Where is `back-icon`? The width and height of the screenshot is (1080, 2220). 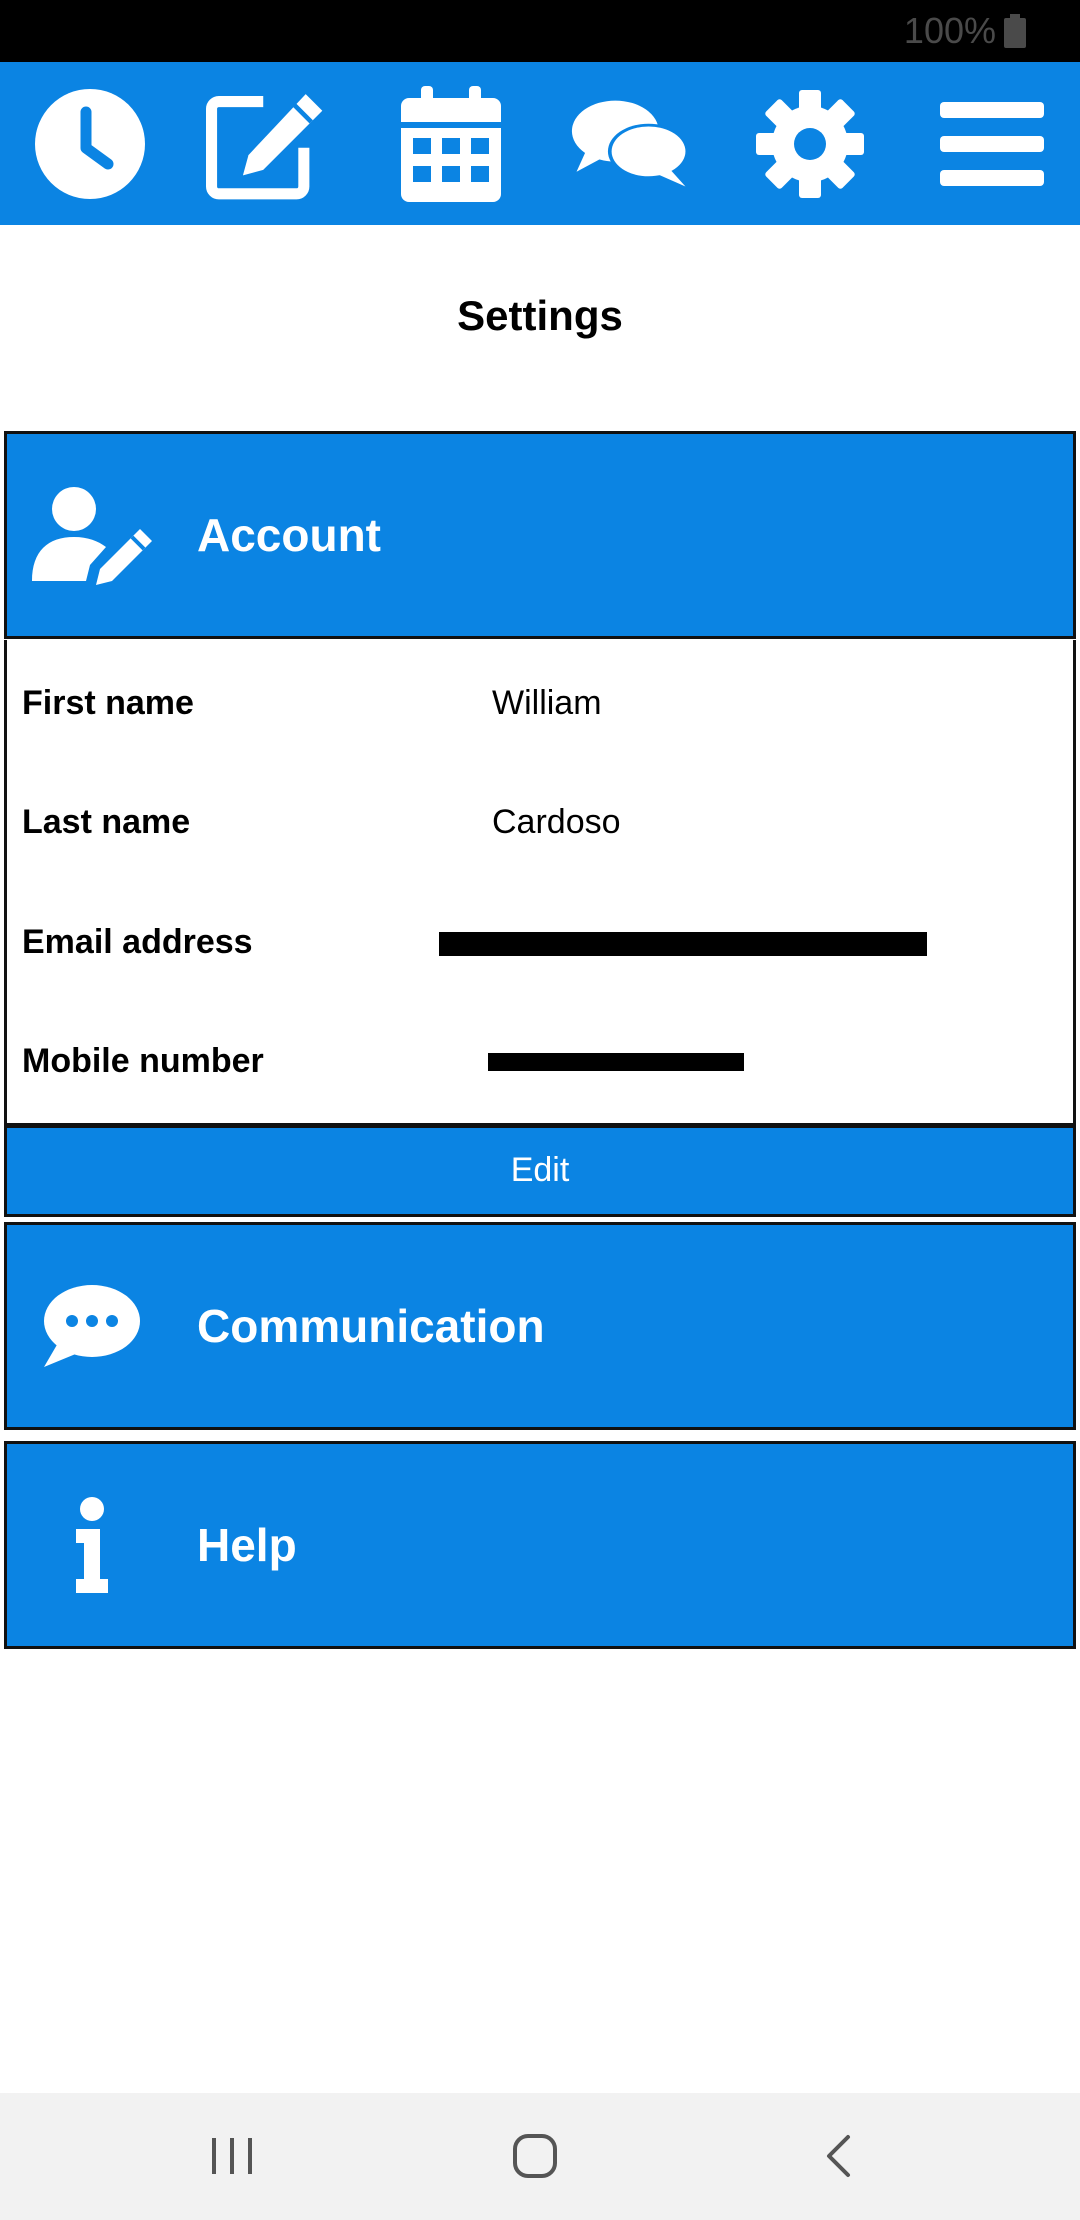
back-icon is located at coordinates (838, 2156).